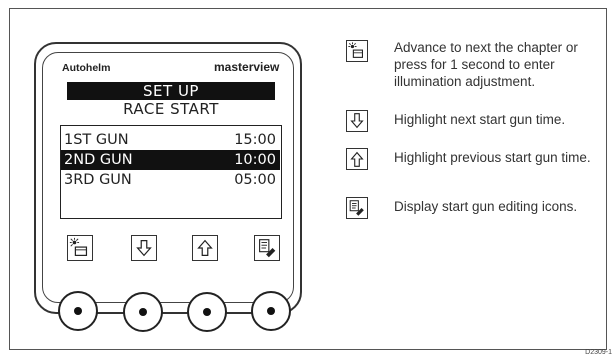 Image resolution: width=616 pixels, height=358 pixels. What do you see at coordinates (255, 140) in the screenshot?
I see `gun-time: 15:00` at bounding box center [255, 140].